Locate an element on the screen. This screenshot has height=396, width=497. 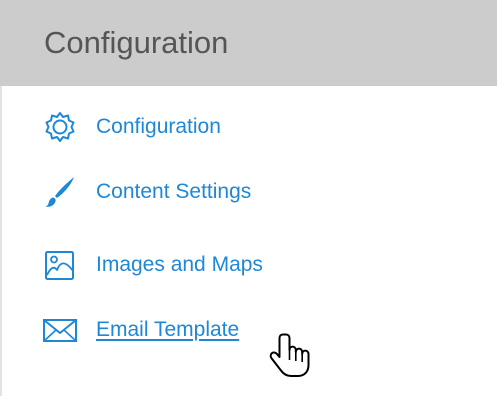
menu-item-content-settings: Content Settings is located at coordinates (190, 192).